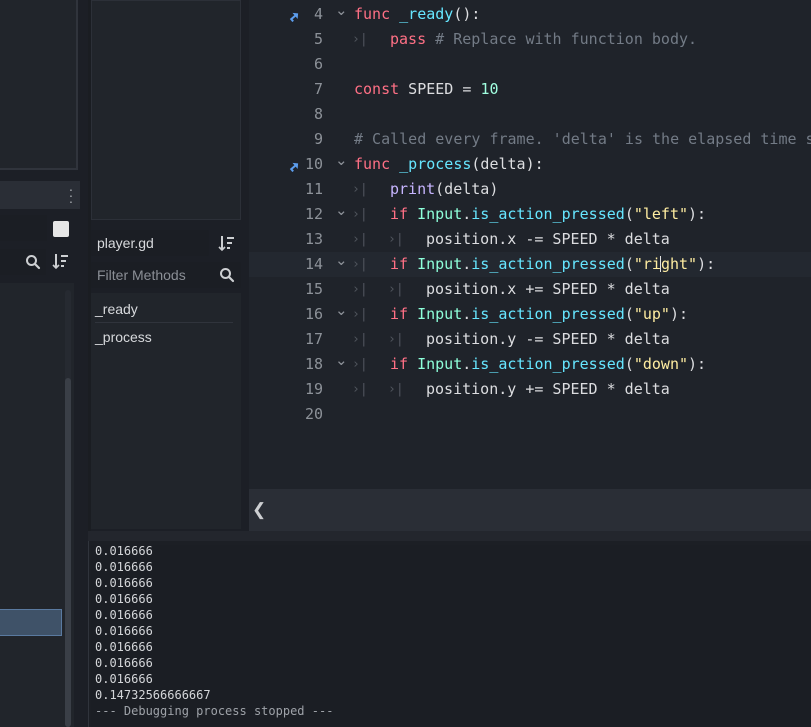 The image size is (811, 727). I want to click on code-line: if Input.is_action_pressed("right"):, so click(552, 264).